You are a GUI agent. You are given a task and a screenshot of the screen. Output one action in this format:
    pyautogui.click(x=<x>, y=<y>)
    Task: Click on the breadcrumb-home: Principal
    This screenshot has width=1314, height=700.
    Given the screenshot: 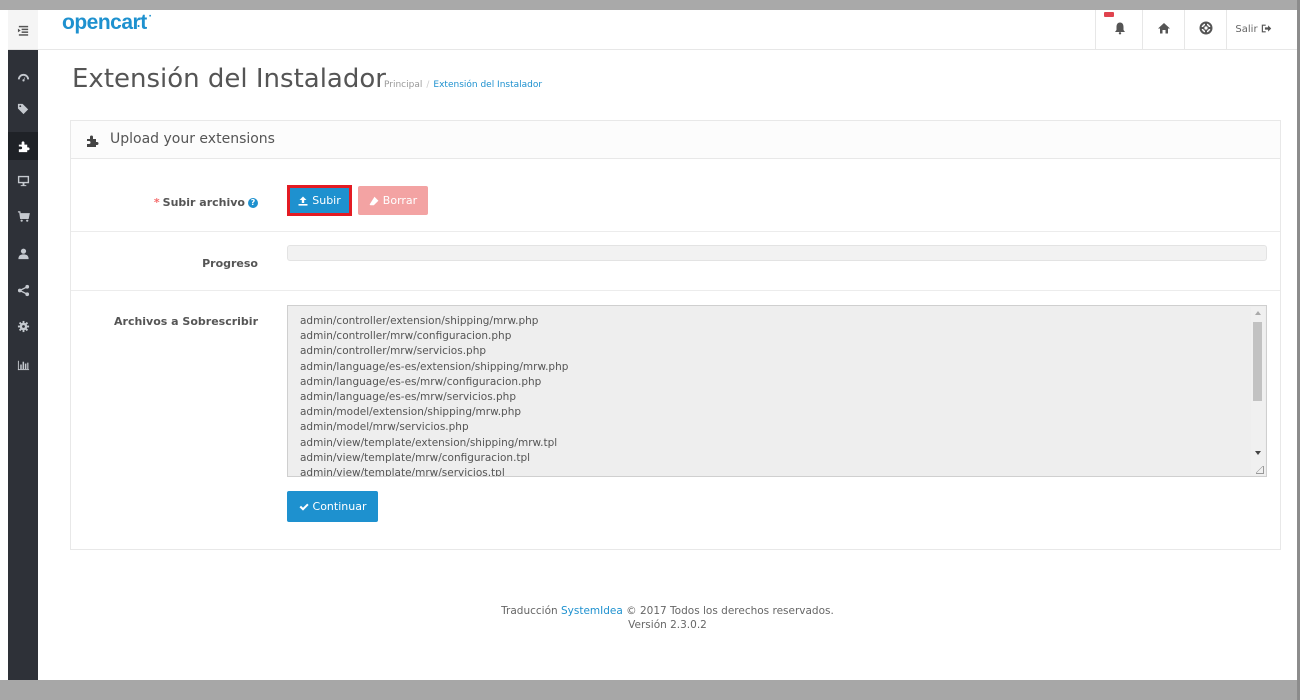 What is the action you would take?
    pyautogui.click(x=403, y=85)
    